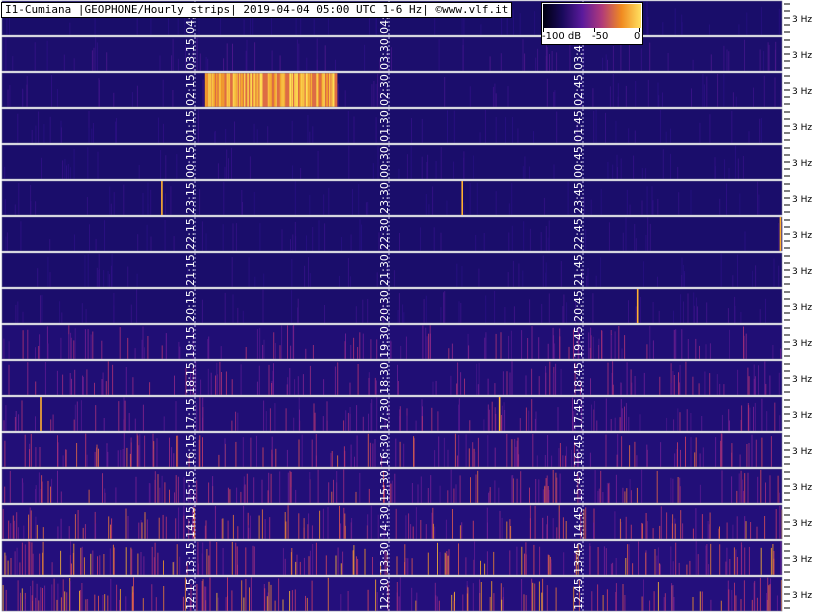  I want to click on time-label: 23:45, so click(578, 198).